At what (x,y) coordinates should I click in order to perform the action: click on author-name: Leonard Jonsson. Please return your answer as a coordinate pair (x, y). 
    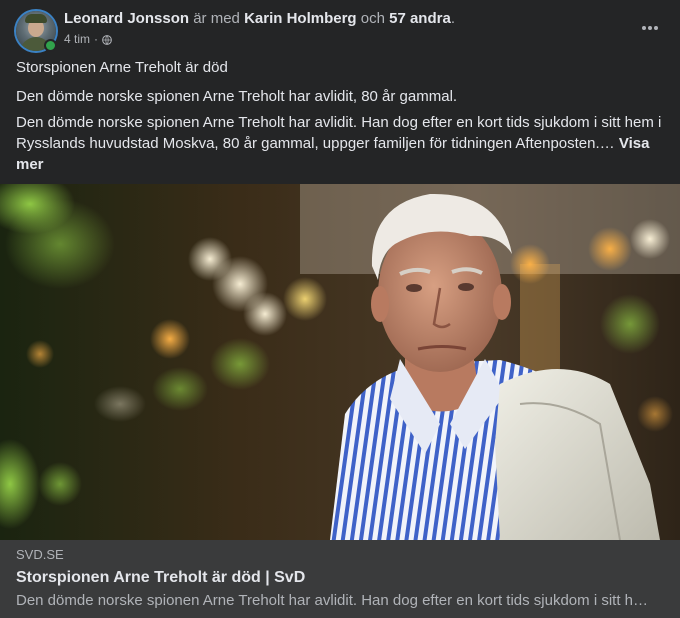
    Looking at the image, I should click on (126, 18).